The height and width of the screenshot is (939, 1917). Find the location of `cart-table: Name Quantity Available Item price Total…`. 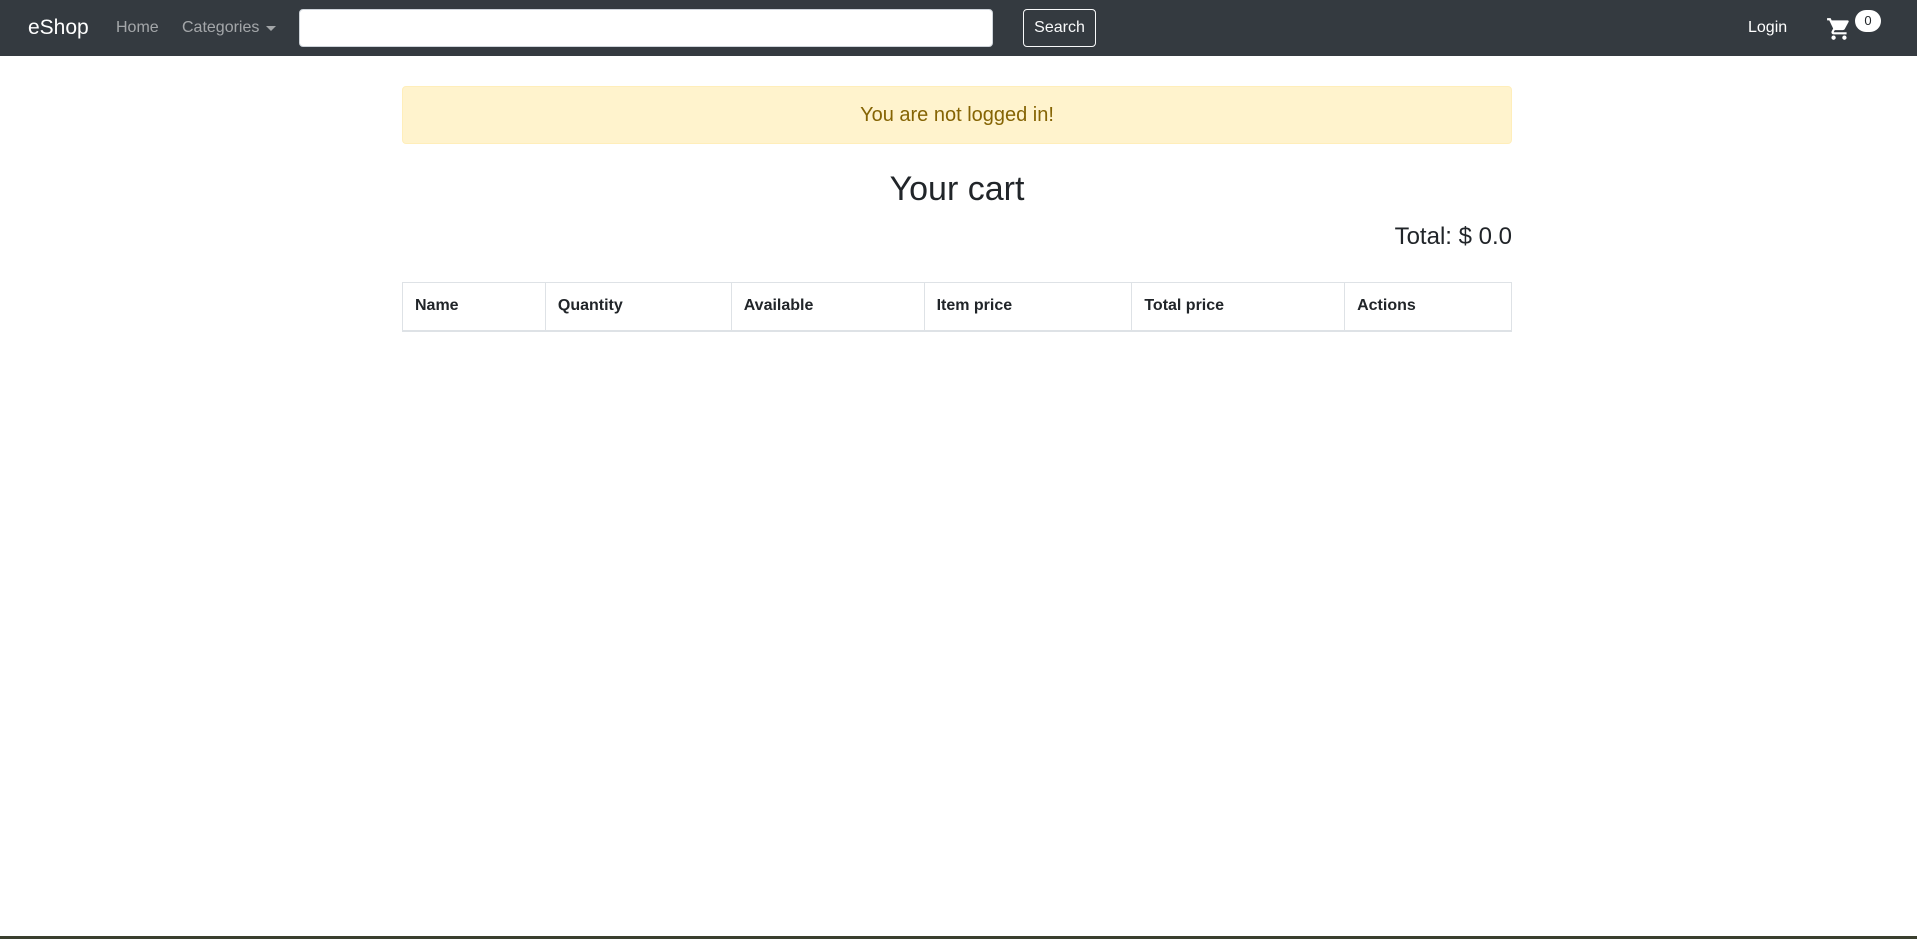

cart-table: Name Quantity Available Item price Total… is located at coordinates (957, 307).